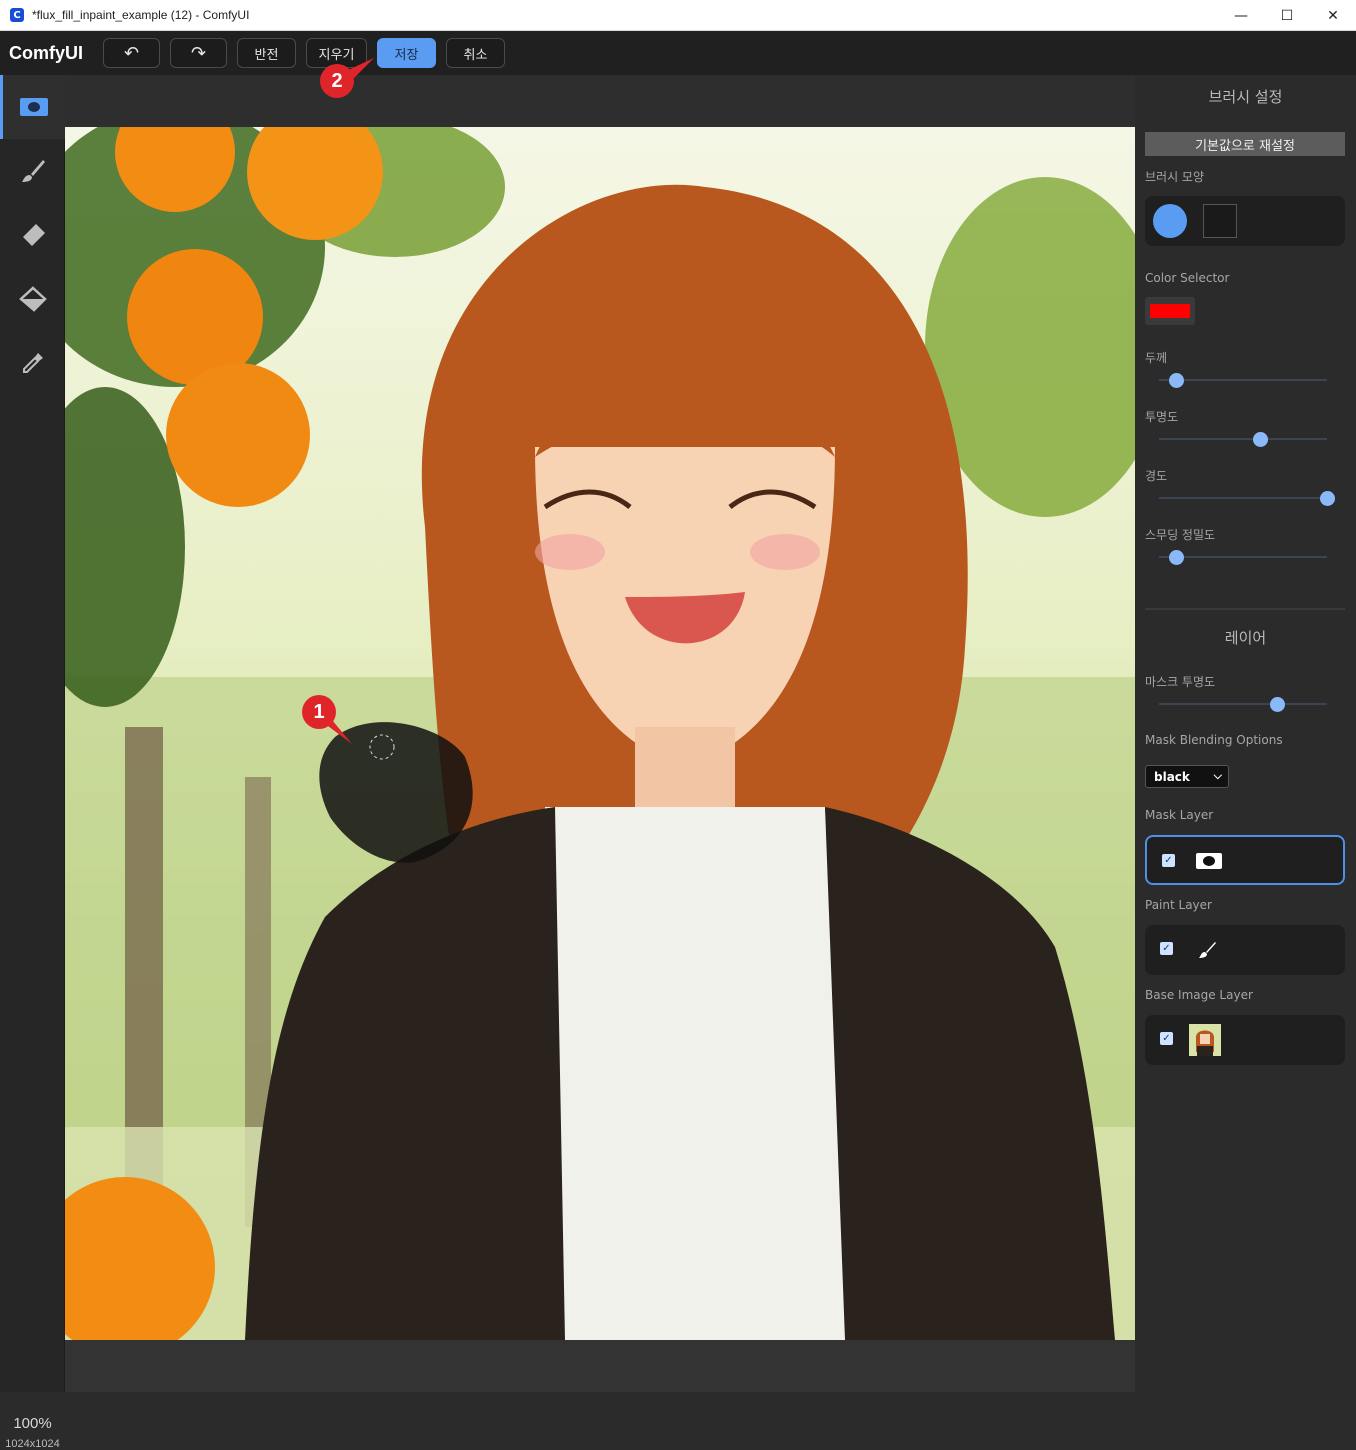 This screenshot has height=1450, width=1356. What do you see at coordinates (1176, 557) in the screenshot?
I see `smoothing-slider-thumb` at bounding box center [1176, 557].